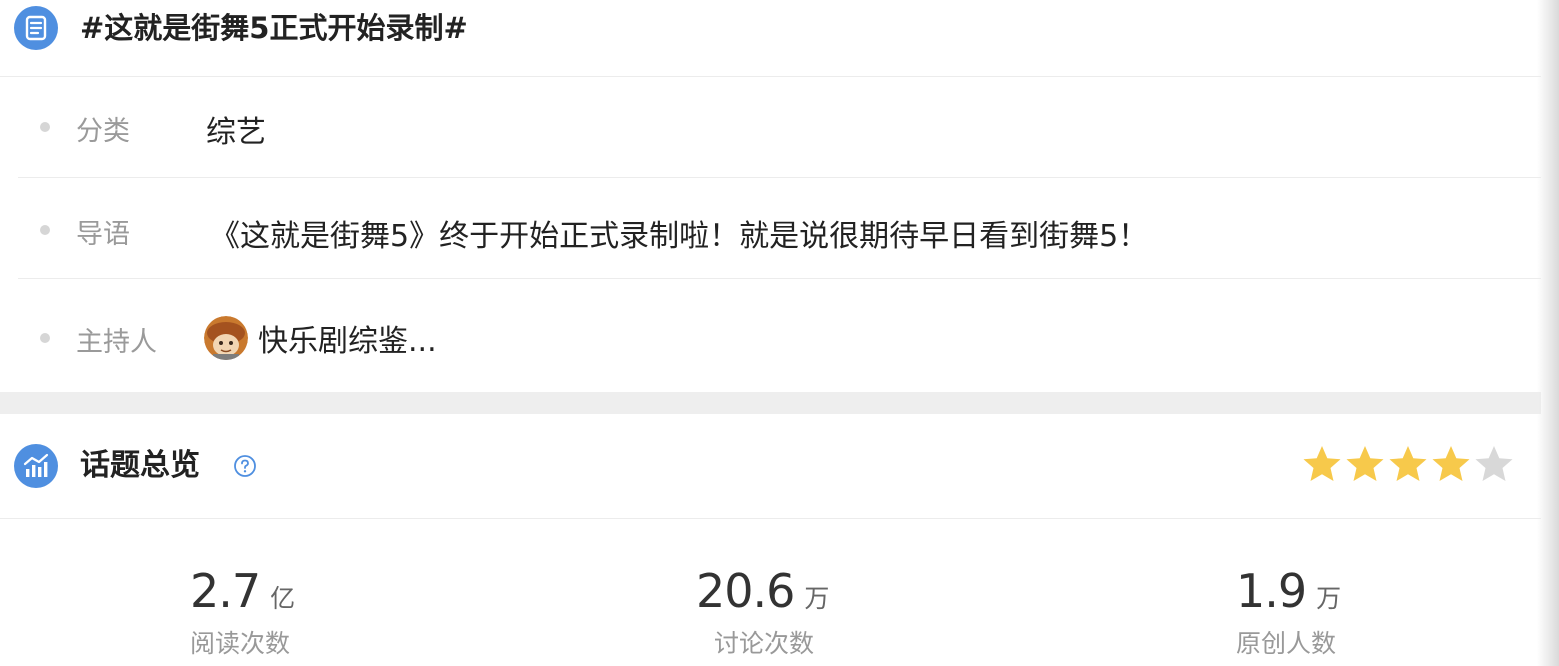 This screenshot has width=1559, height=666. What do you see at coordinates (770, 38) in the screenshot?
I see `topic-header: #这就是街舞5正式开始录制#` at bounding box center [770, 38].